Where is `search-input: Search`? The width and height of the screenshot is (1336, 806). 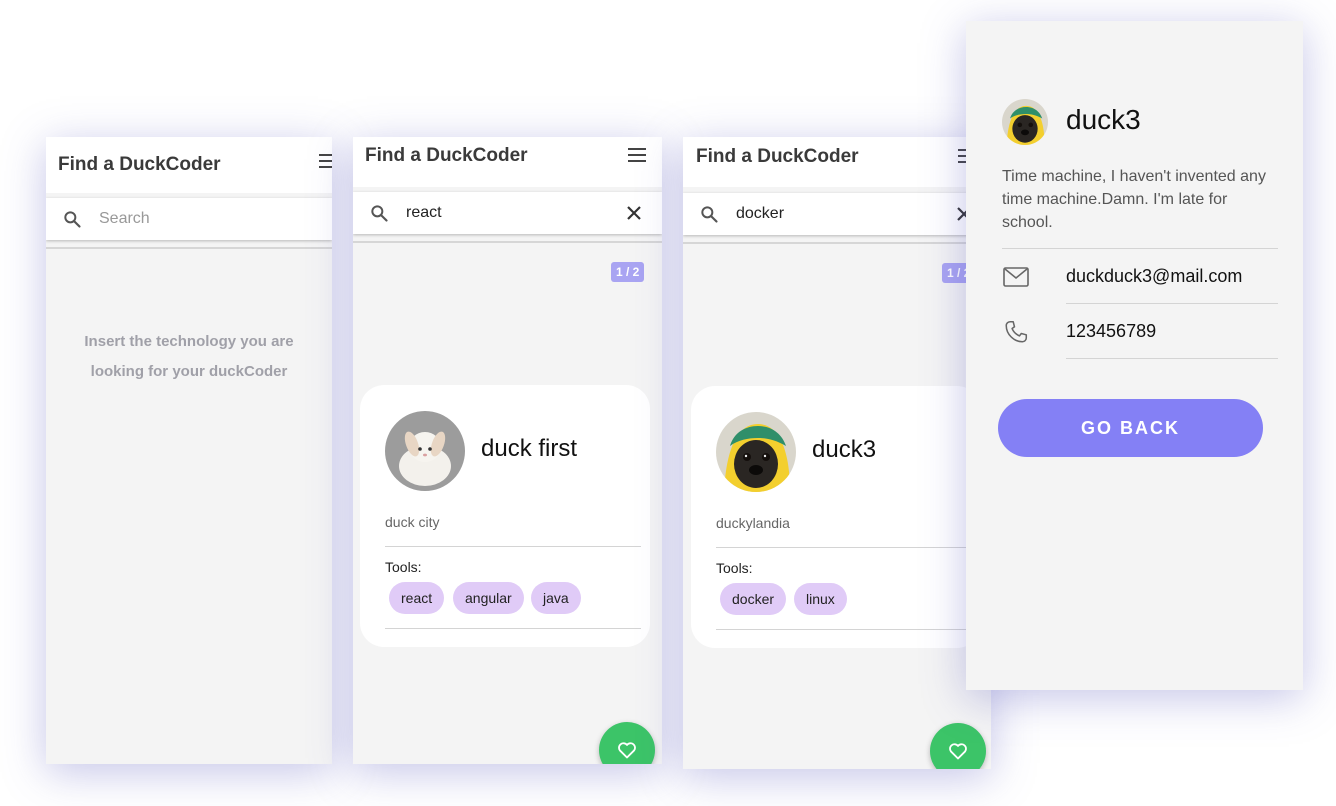 search-input: Search is located at coordinates (124, 219).